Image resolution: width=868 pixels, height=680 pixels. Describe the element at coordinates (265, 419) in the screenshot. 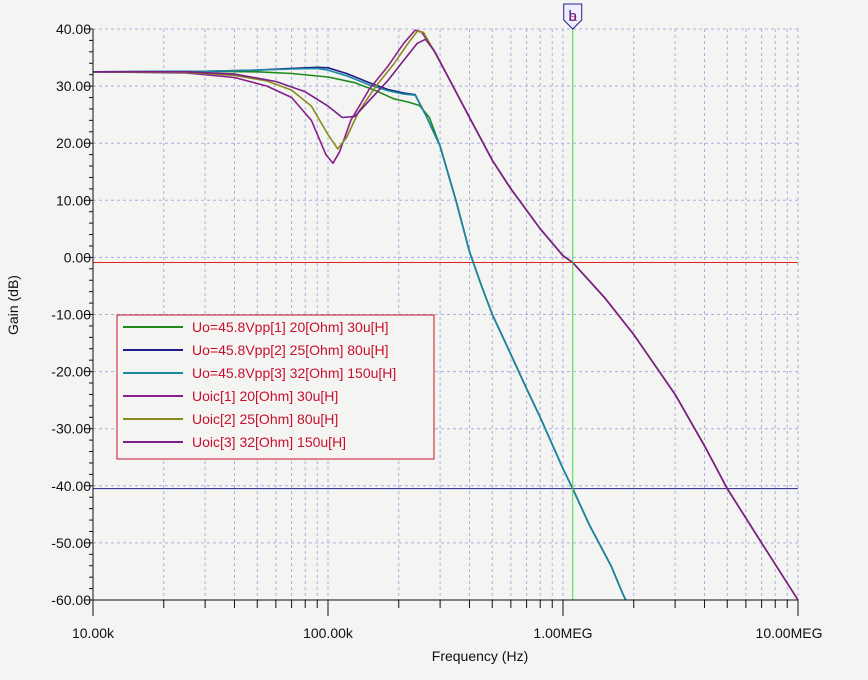

I see `legend-label-5: Uoic[2] 25[Ohm] 80u[H]` at that location.